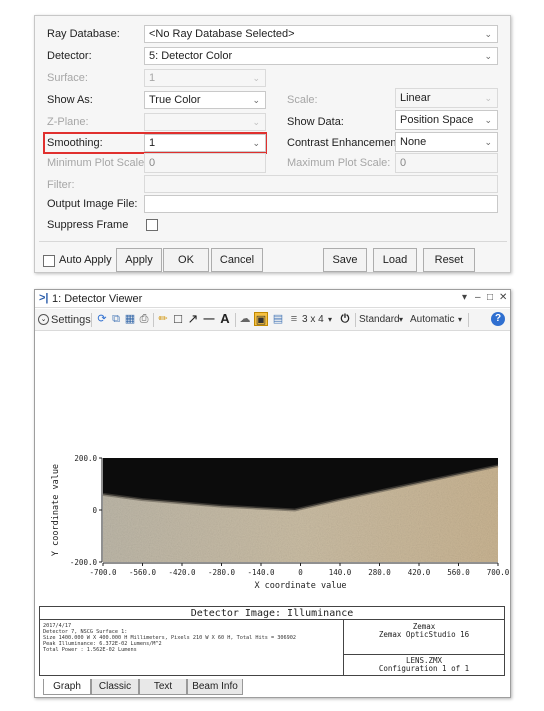  Describe the element at coordinates (395, 260) in the screenshot. I see `load-button: Load` at that location.